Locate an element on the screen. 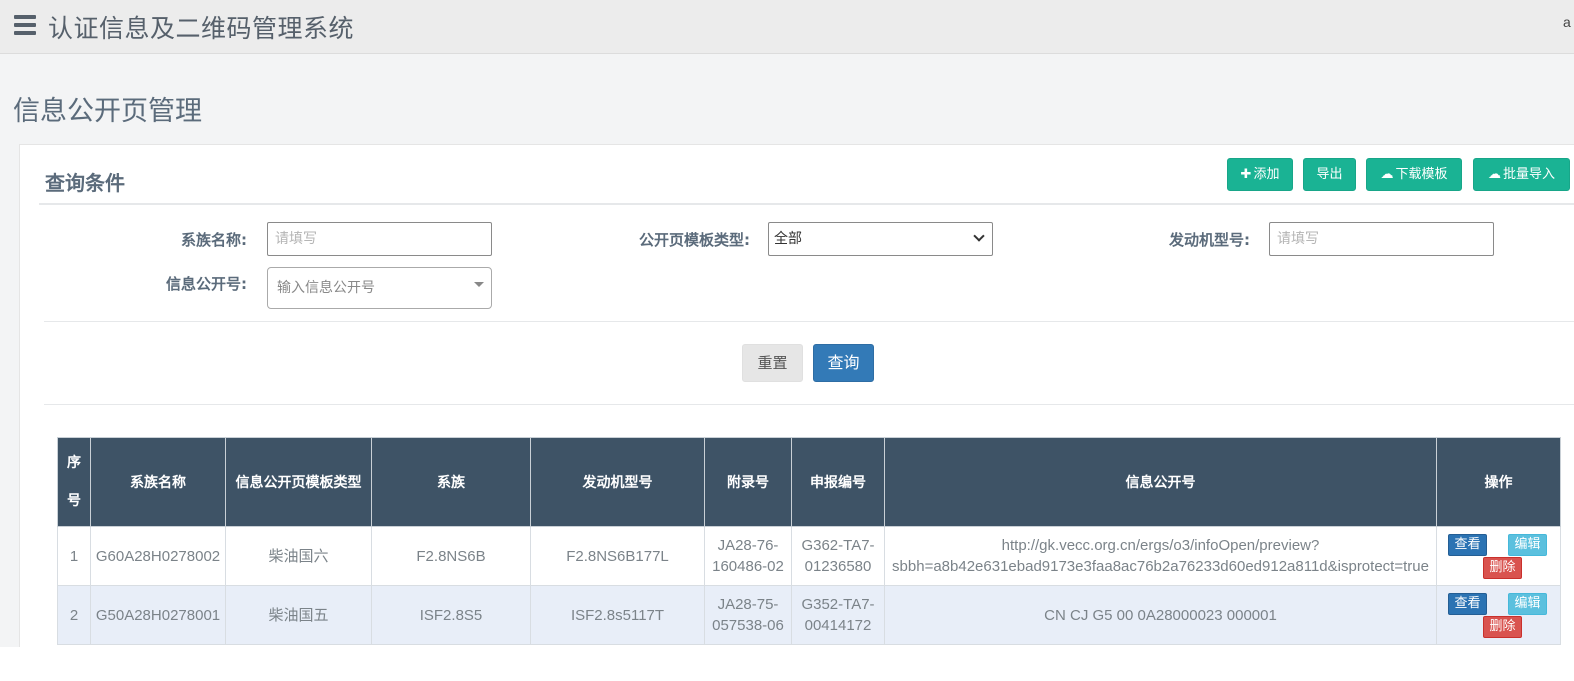  column-header: 操作 is located at coordinates (1498, 482).